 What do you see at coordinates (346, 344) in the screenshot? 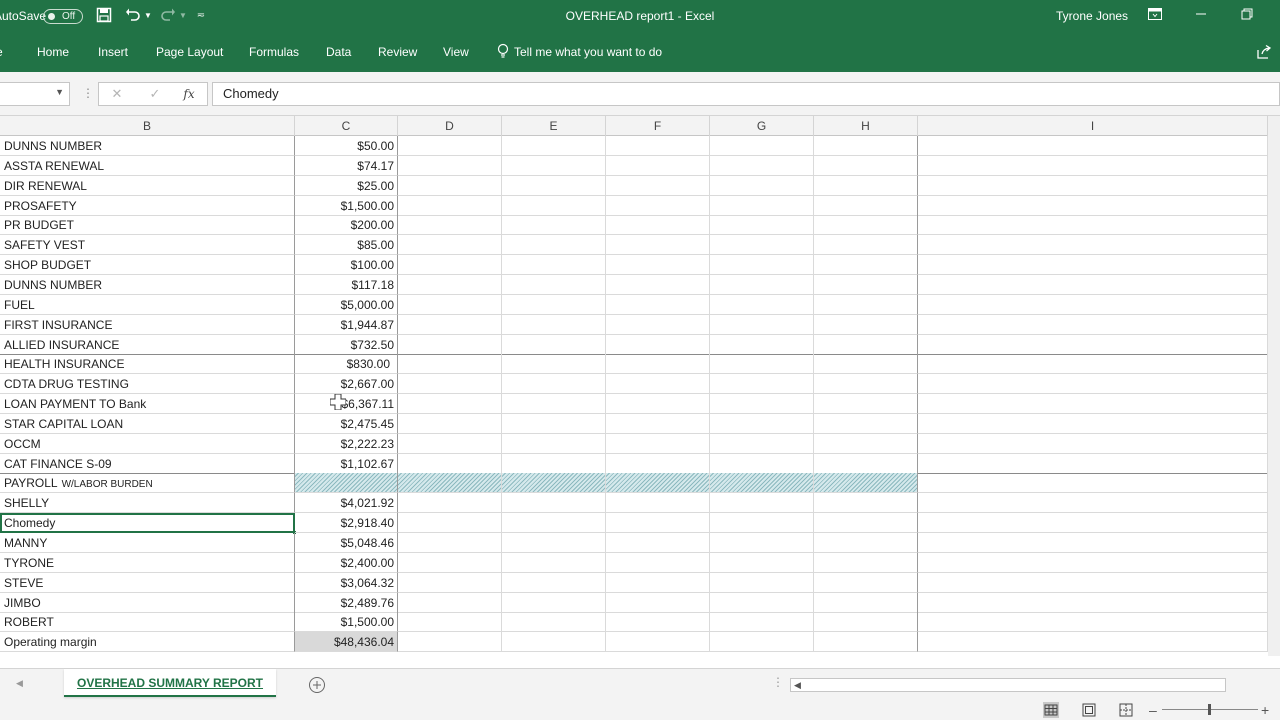
I see `cell-value: $732.50` at bounding box center [346, 344].